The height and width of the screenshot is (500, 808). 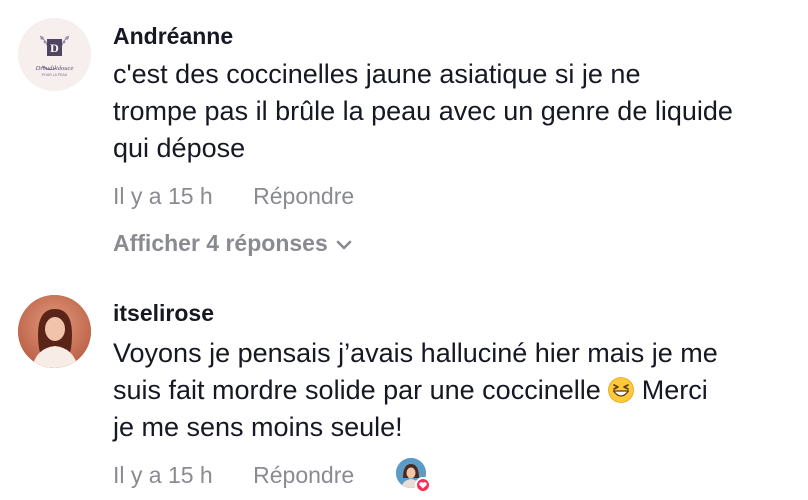 I want to click on username: Andréanne, so click(x=173, y=36).